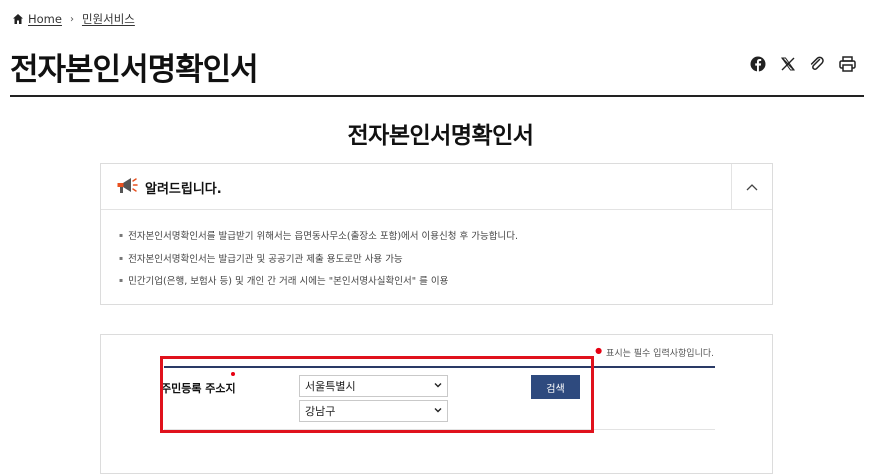 This screenshot has height=474, width=881. I want to click on notice-header: 알려드립니다., so click(436, 187).